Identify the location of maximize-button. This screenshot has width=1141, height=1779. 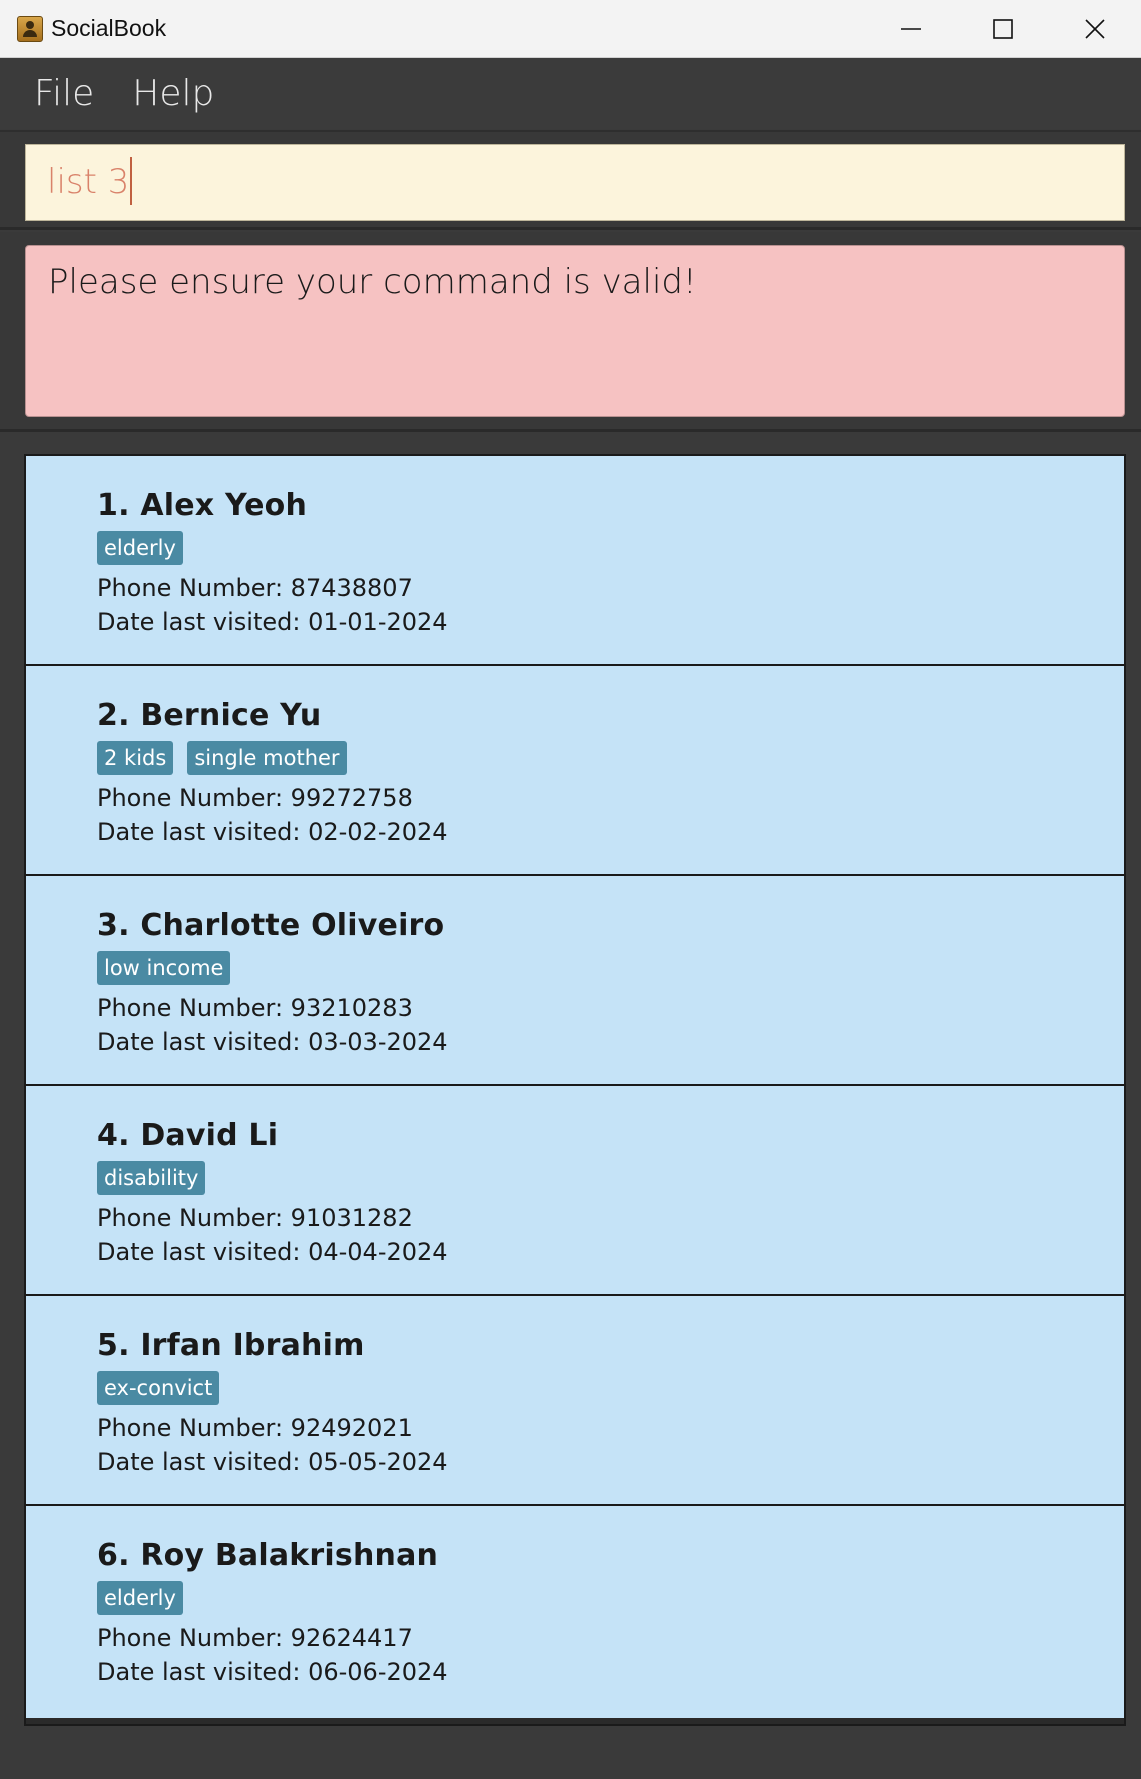
(1003, 28).